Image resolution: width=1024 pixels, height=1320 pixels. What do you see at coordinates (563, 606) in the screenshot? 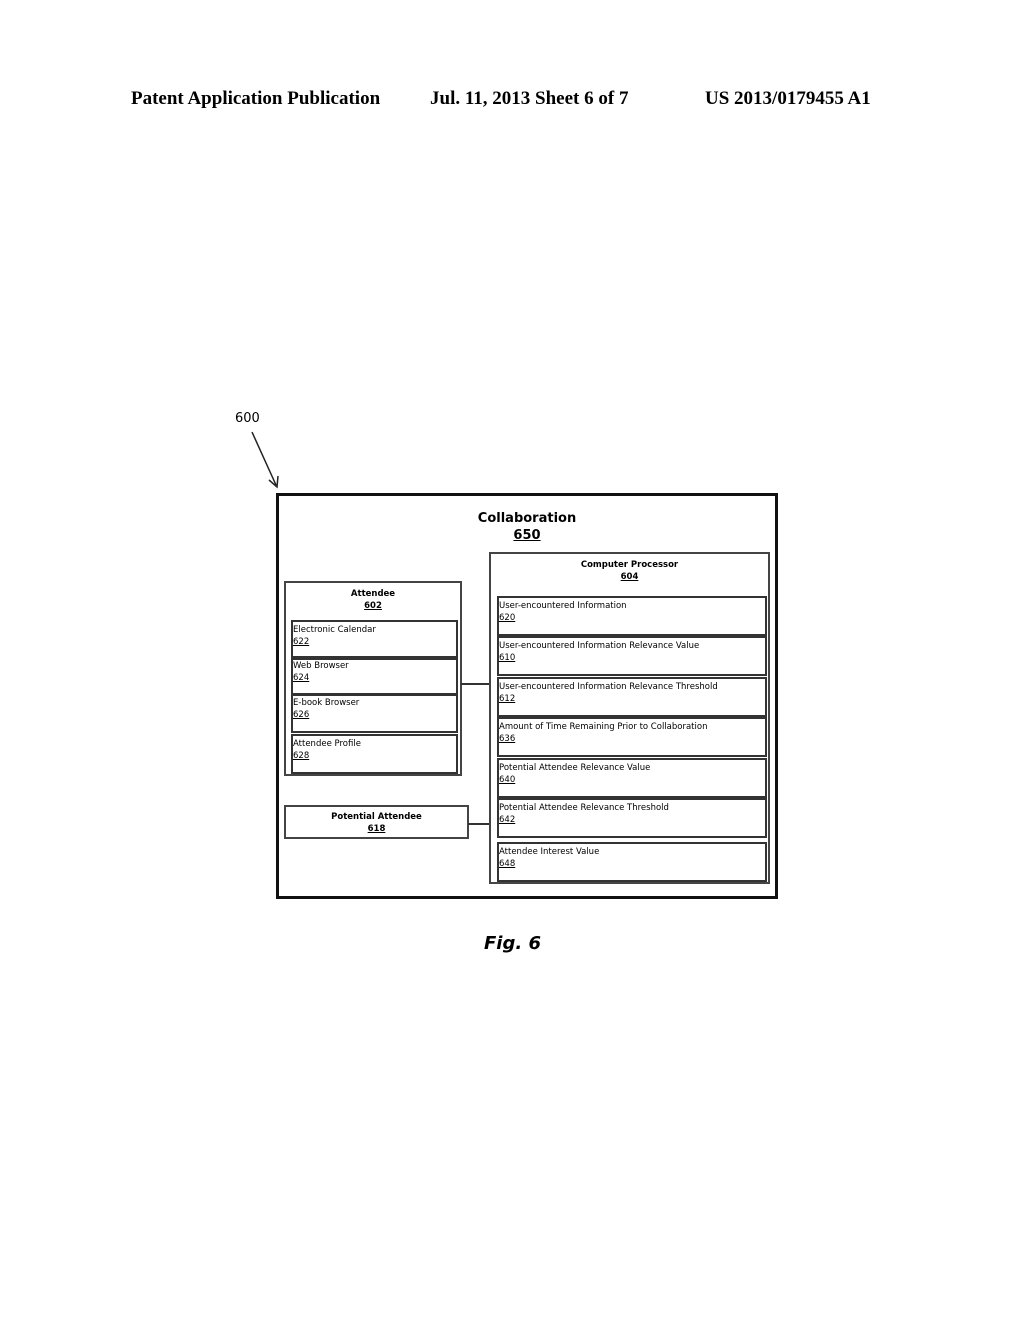
I see `item-label: User-encountered Information` at bounding box center [563, 606].